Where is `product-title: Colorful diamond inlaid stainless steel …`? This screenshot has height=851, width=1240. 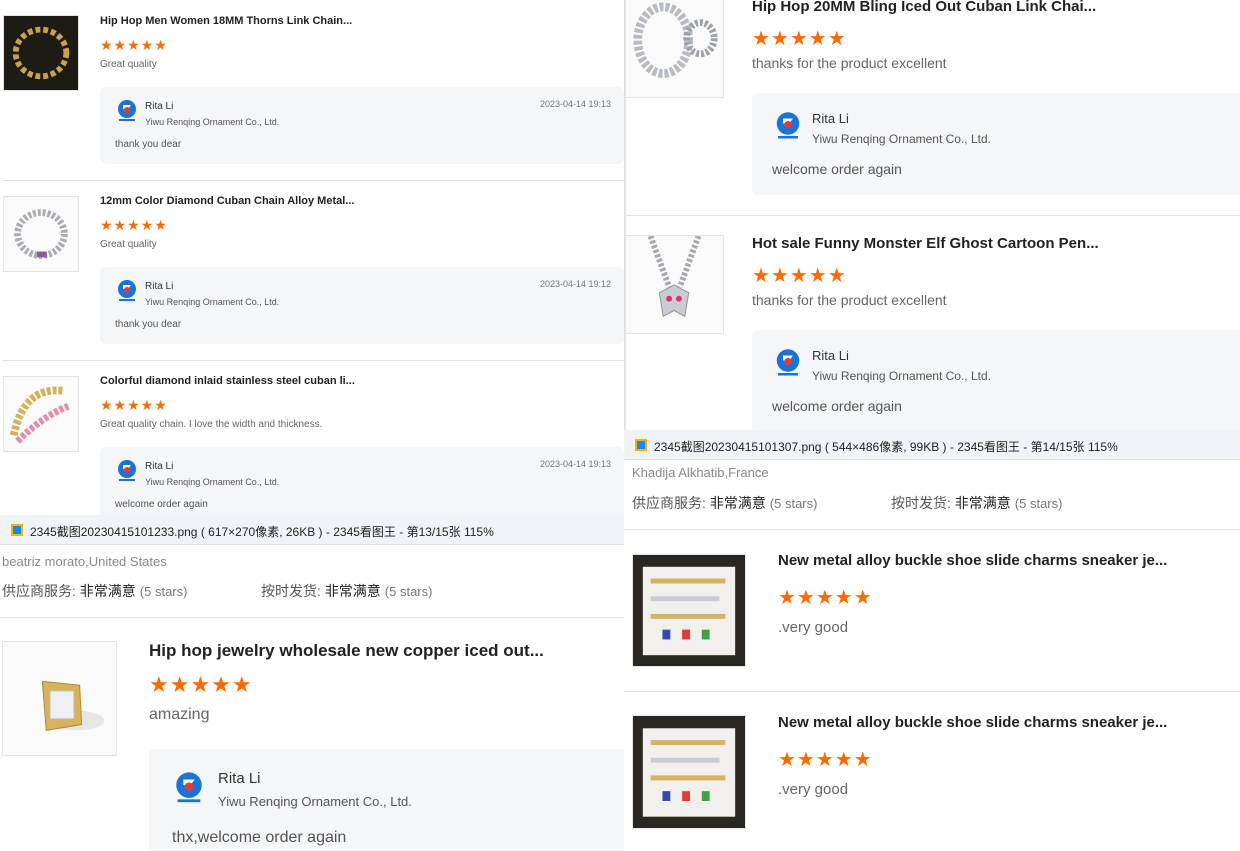 product-title: Colorful diamond inlaid stainless steel … is located at coordinates (227, 381).